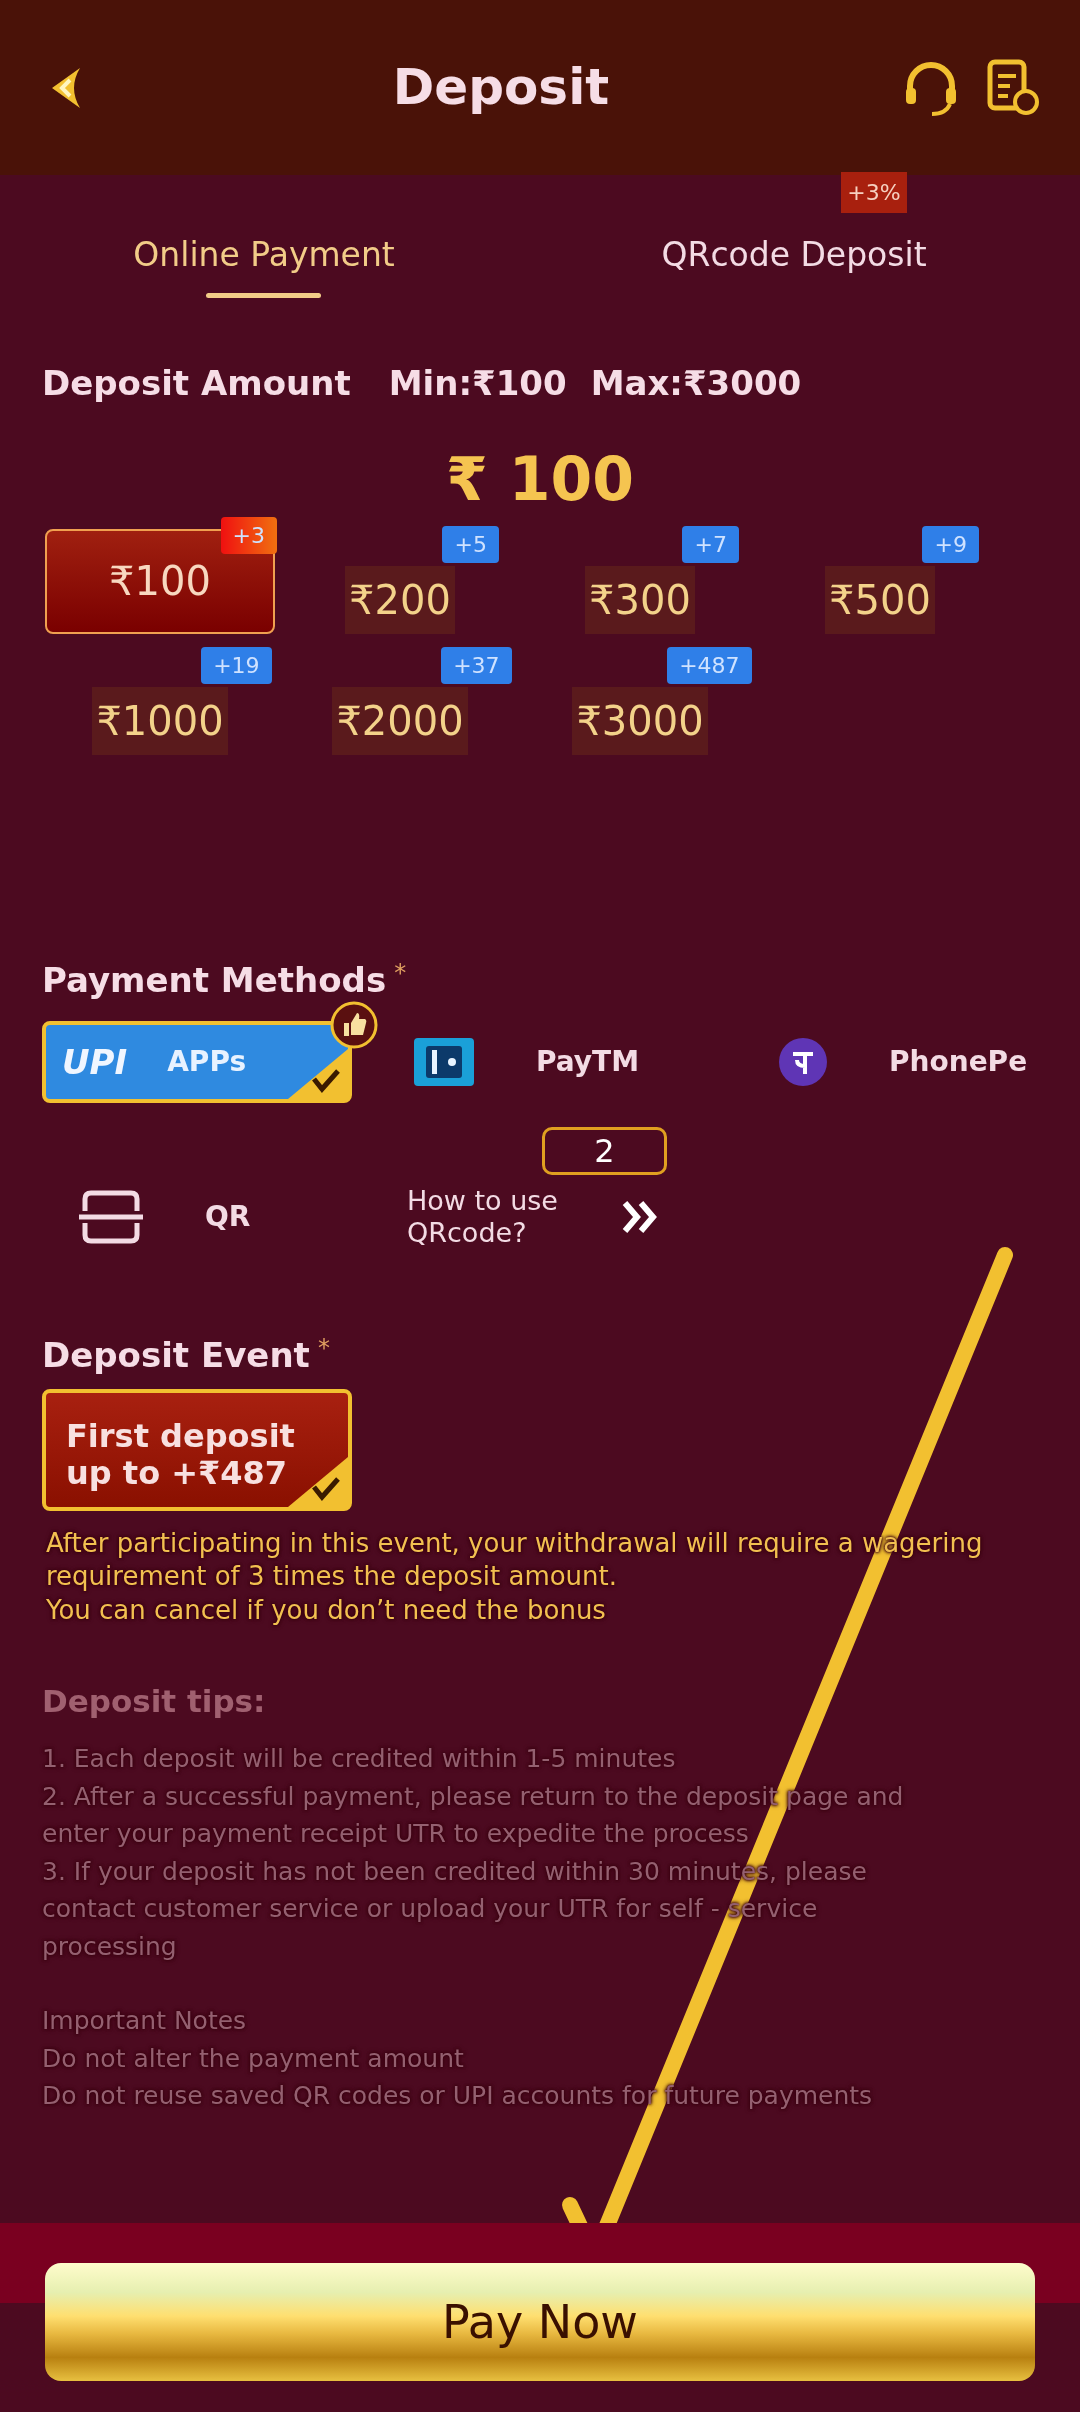 The width and height of the screenshot is (1080, 2412). I want to click on bonus-badge: +5, so click(470, 544).